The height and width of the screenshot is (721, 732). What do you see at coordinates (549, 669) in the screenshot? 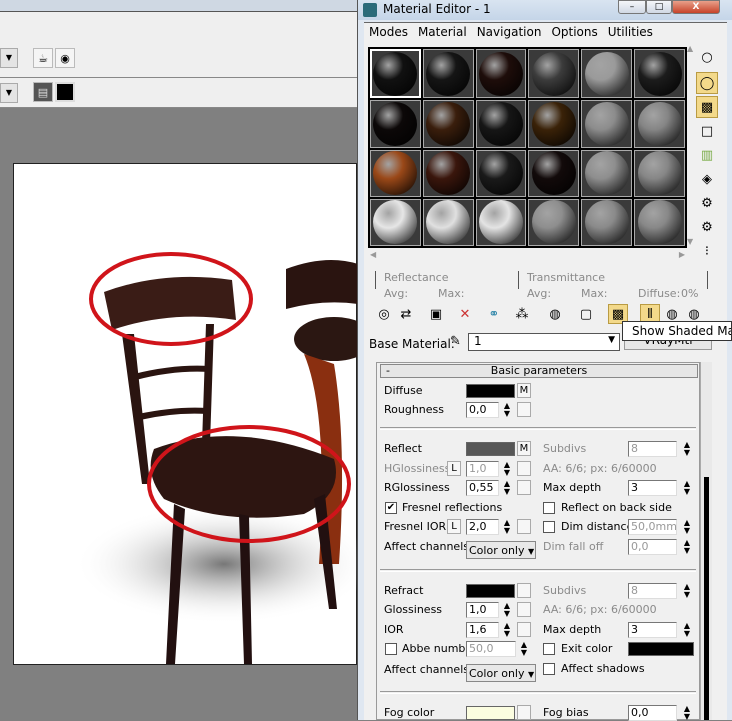
I see `affect-shadows-checkbox` at bounding box center [549, 669].